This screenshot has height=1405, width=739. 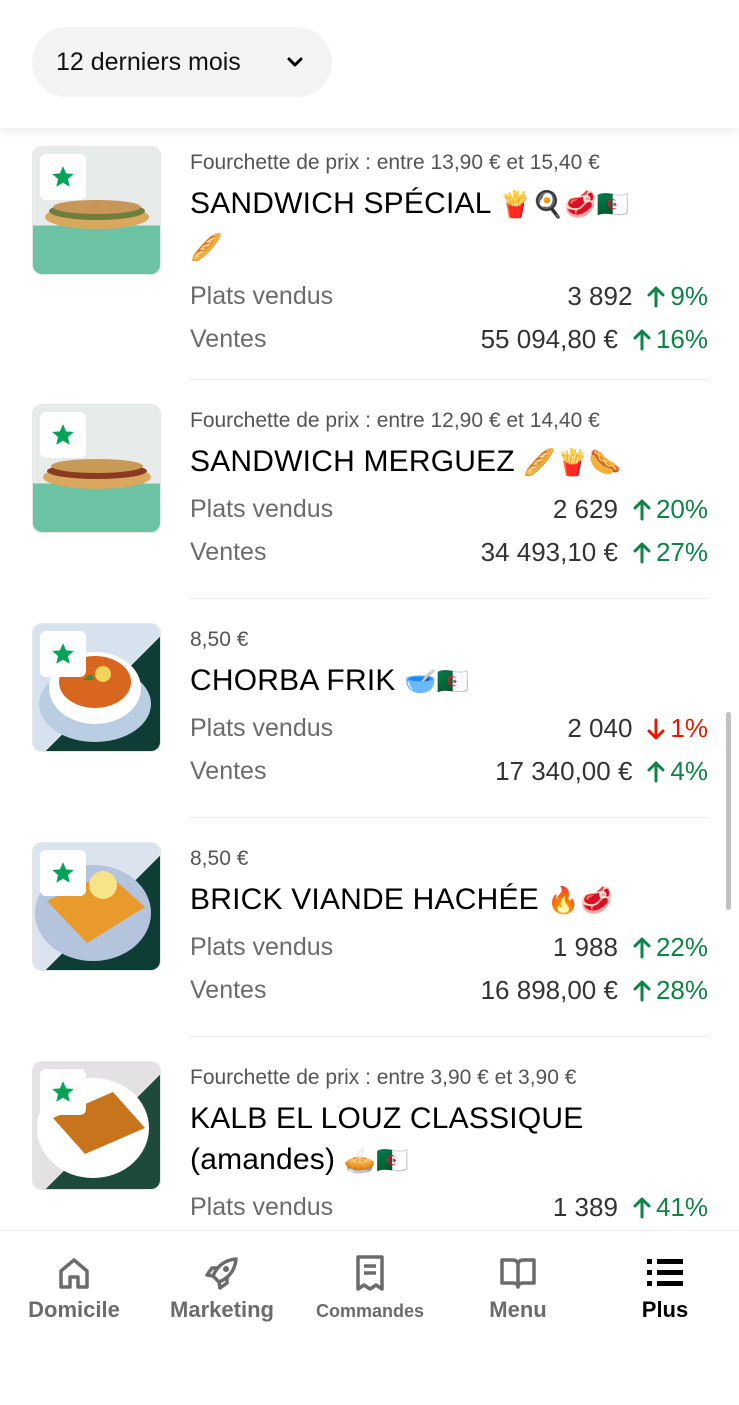 I want to click on nav-marketing: Marketing, so click(x=222, y=1286).